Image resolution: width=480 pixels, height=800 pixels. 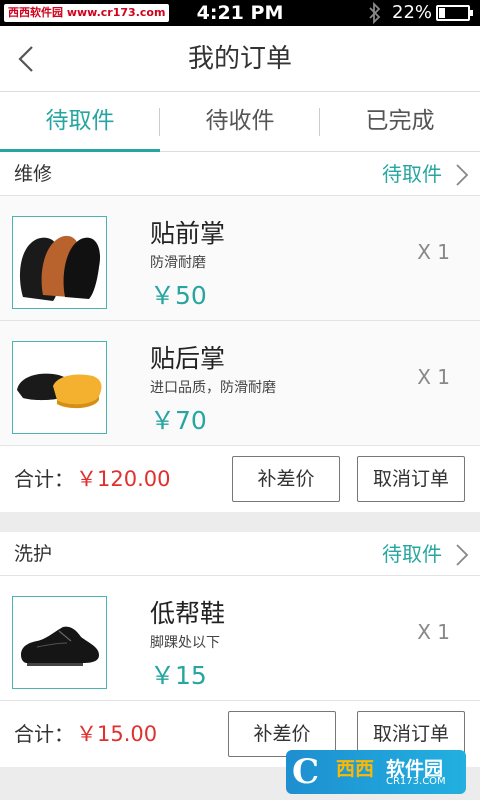 What do you see at coordinates (117, 734) in the screenshot?
I see `total-amount: ￥15.00` at bounding box center [117, 734].